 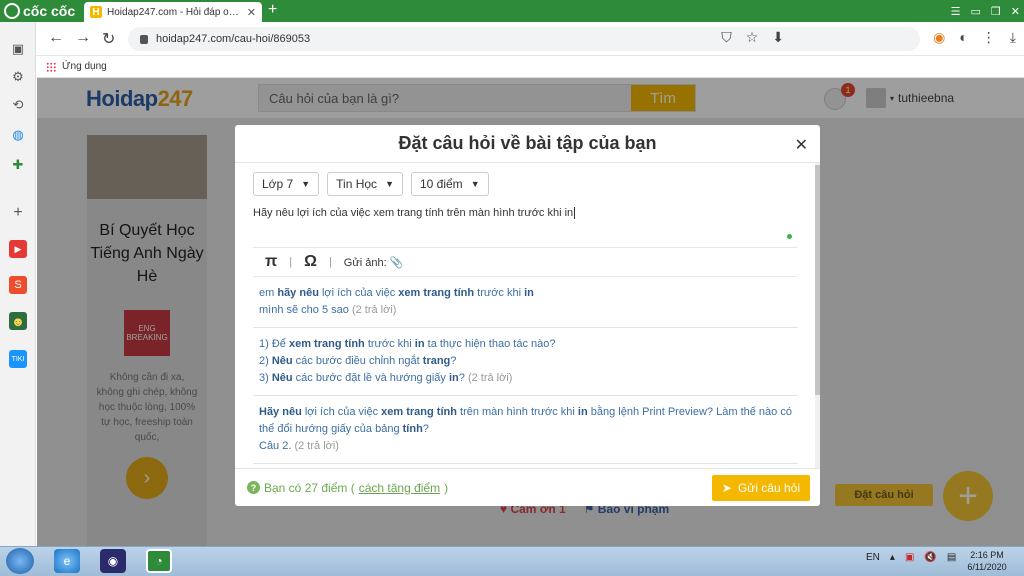 I want to click on suggestion-text: ta thực hiện thao tác nào?, so click(x=490, y=344).